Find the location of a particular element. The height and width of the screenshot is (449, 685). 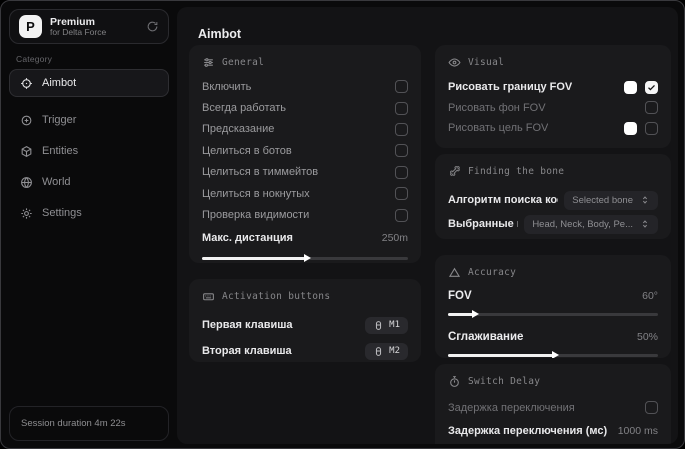

fov-slider is located at coordinates (553, 314).